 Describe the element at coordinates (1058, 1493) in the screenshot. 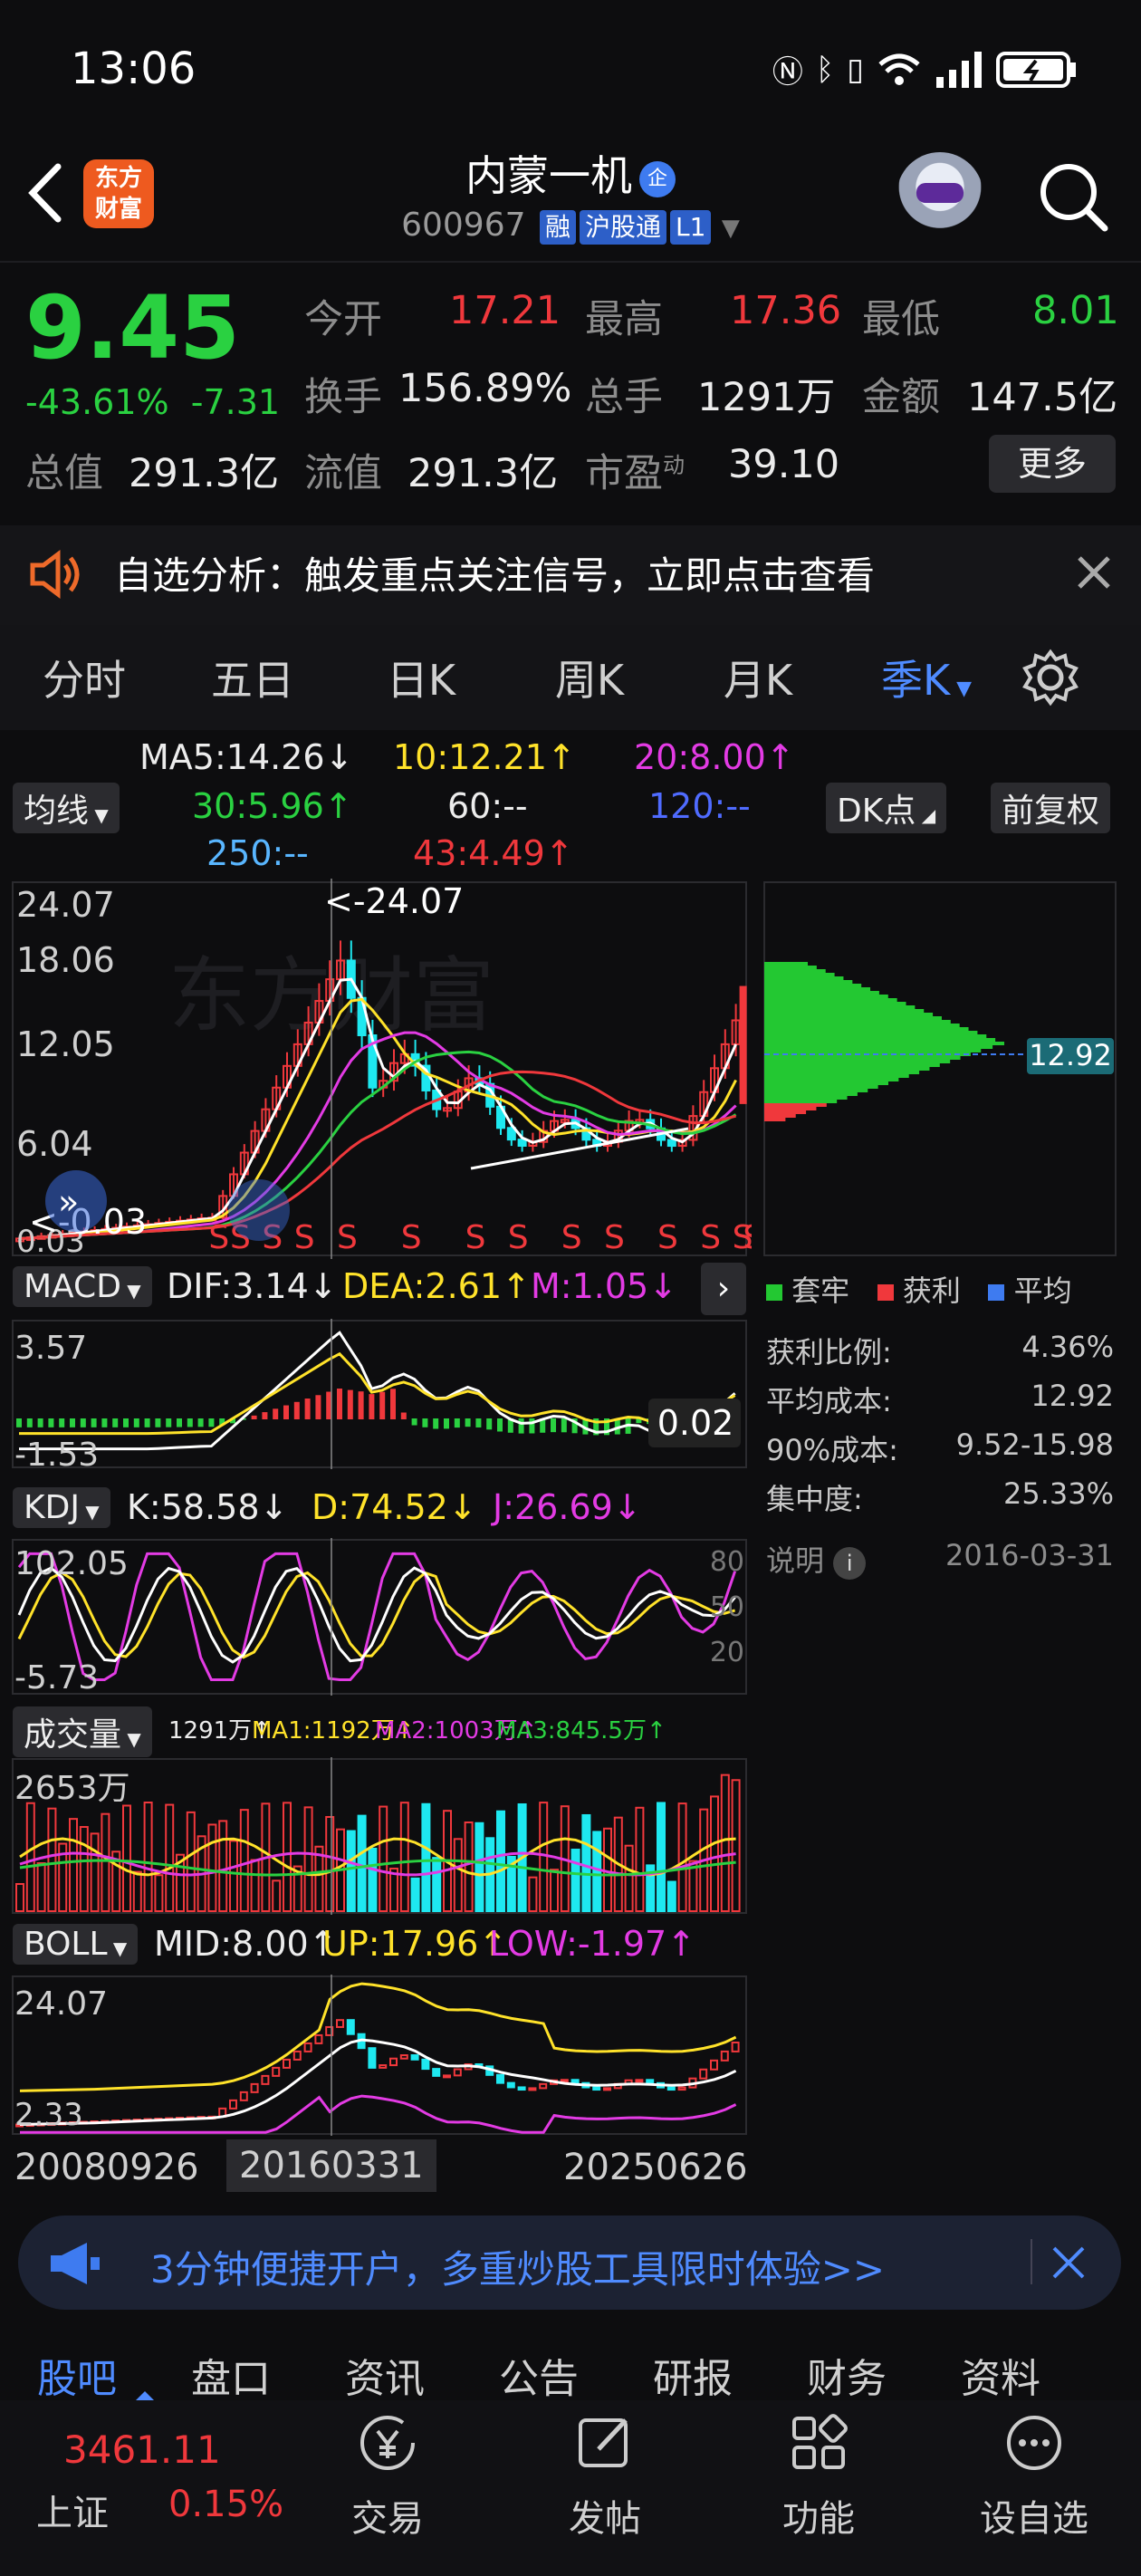

I see `chip-value: 25.33%` at that location.